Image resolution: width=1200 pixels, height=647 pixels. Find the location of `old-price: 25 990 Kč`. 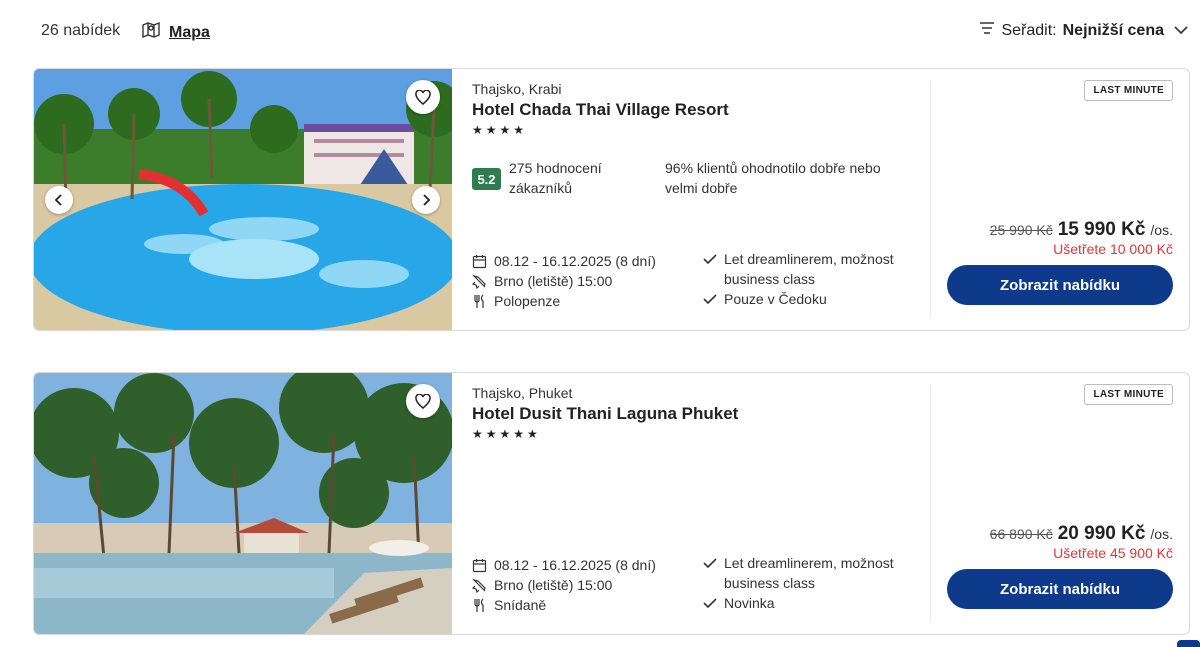

old-price: 25 990 Kč is located at coordinates (1021, 230).